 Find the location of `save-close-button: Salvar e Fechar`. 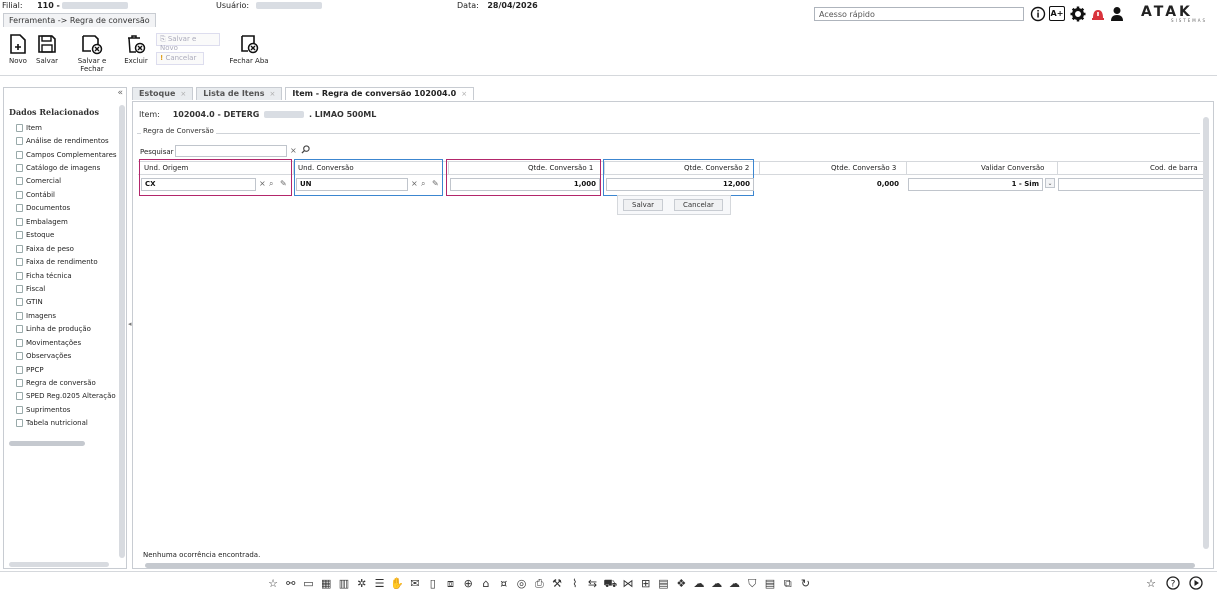

save-close-button: Salvar e Fechar is located at coordinates (92, 53).